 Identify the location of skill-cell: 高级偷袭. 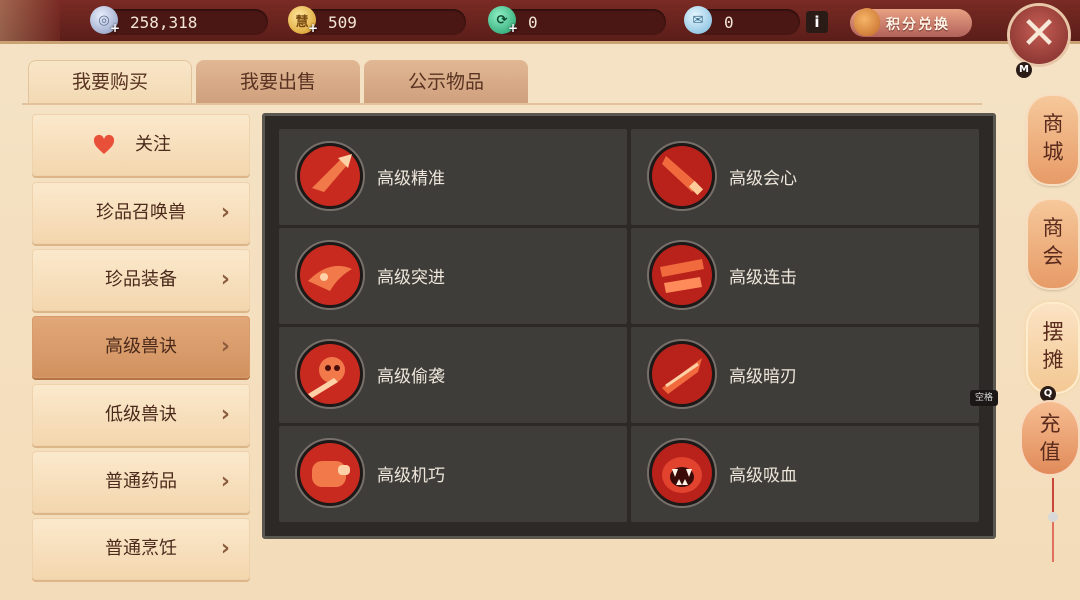
(453, 375).